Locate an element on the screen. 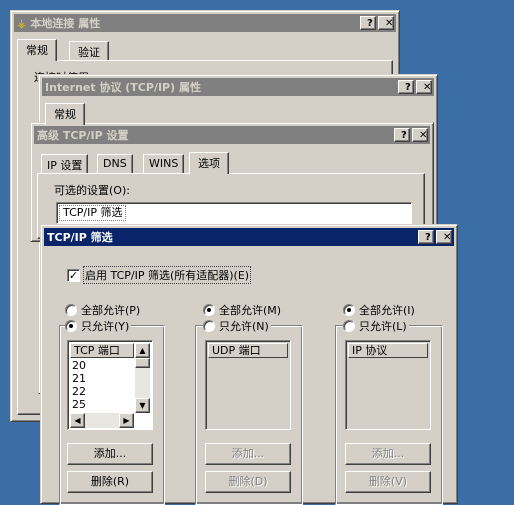  window-title: 高级 TCP/IP 设置 is located at coordinates (83, 135).